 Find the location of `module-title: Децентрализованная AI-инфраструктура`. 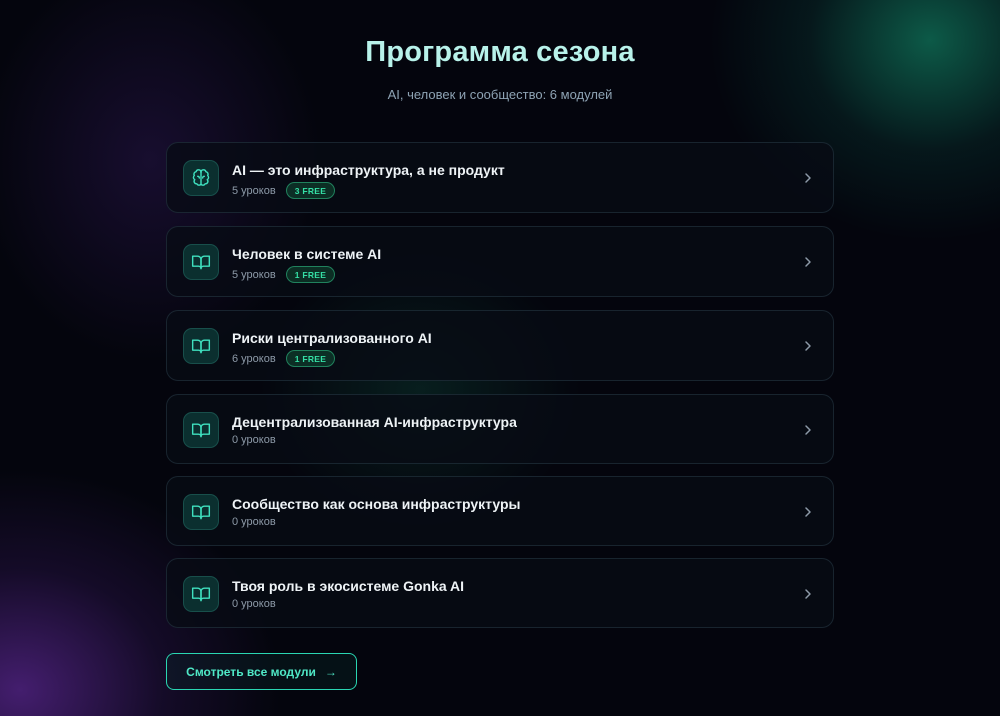

module-title: Децентрализованная AI-инфраструктура is located at coordinates (374, 422).